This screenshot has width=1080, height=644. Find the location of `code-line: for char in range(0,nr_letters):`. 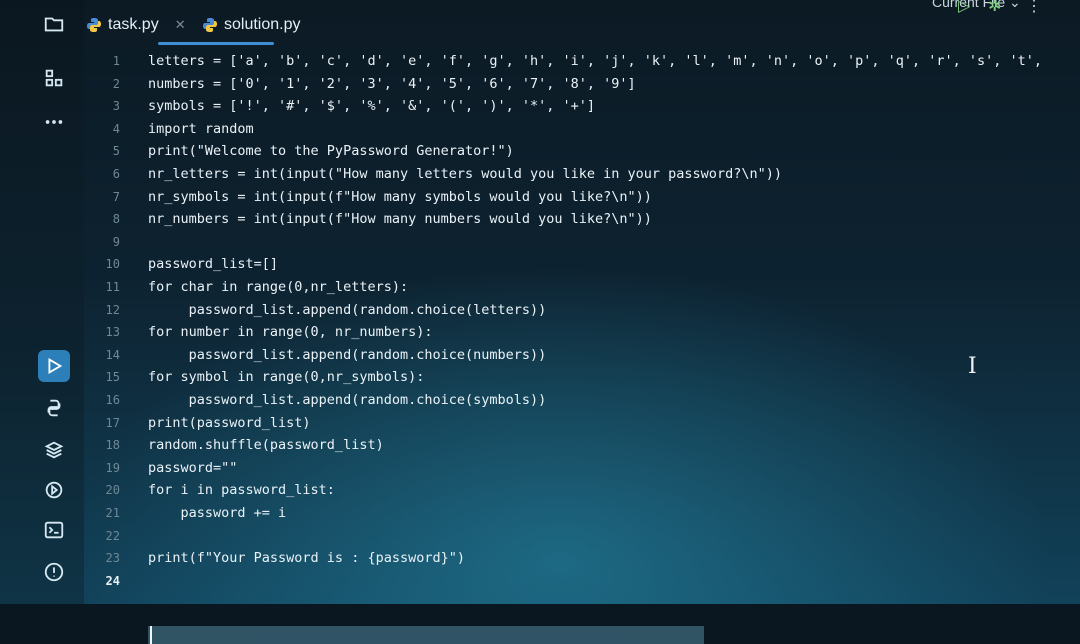

code-line: for char in range(0,nr_letters): is located at coordinates (278, 287).